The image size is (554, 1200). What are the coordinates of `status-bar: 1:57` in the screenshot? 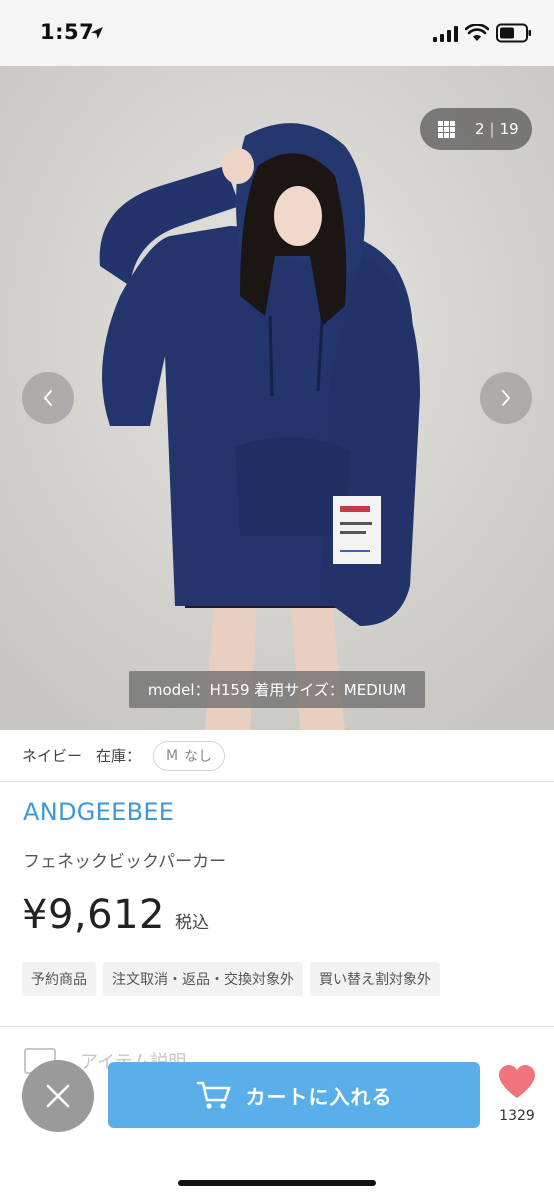 It's located at (277, 33).